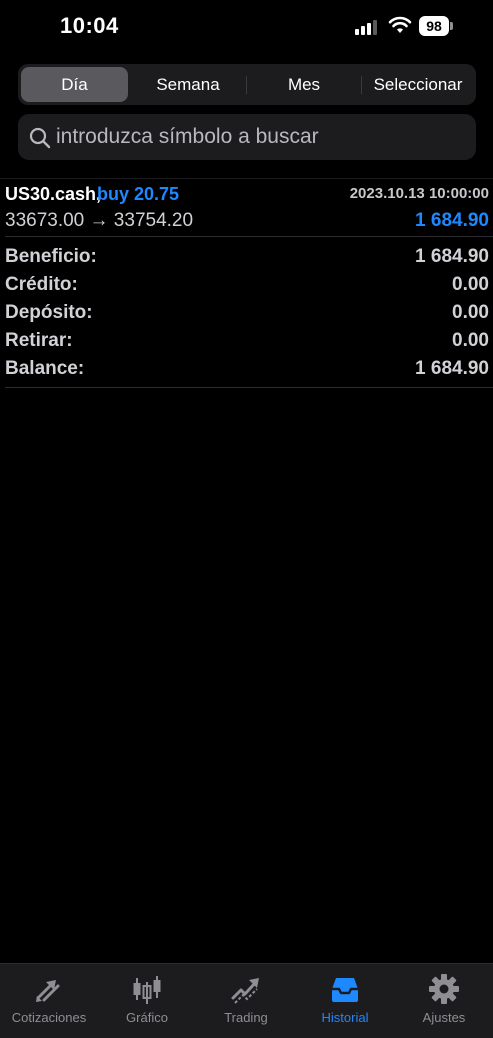 Image resolution: width=493 pixels, height=1038 pixels. Describe the element at coordinates (138, 194) in the screenshot. I see `trade-side-volume: buy 20.75` at that location.